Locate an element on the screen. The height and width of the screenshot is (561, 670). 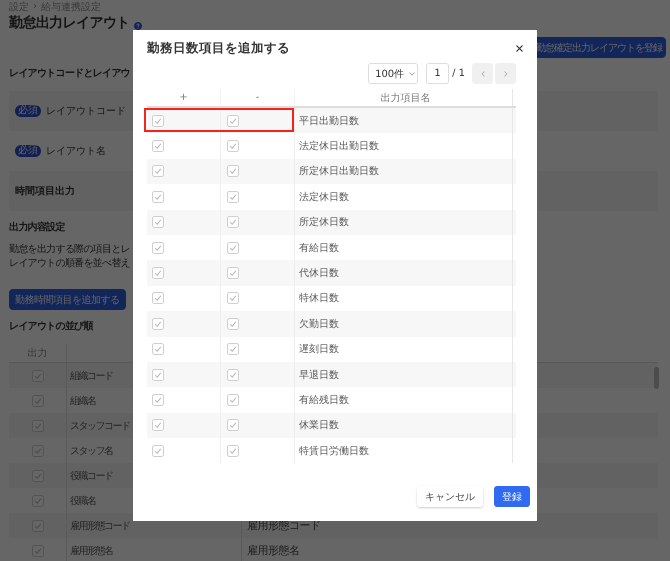
item-name: 代休日数 is located at coordinates (319, 273).